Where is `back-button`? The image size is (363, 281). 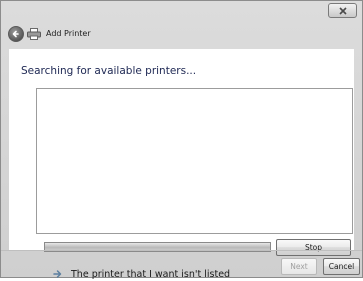 back-button is located at coordinates (16, 34).